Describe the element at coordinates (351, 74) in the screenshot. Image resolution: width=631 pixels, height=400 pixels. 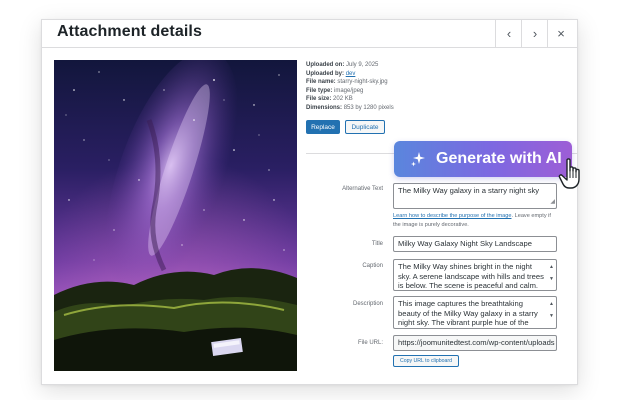
I see `uploaded-by-link: dev` at that location.